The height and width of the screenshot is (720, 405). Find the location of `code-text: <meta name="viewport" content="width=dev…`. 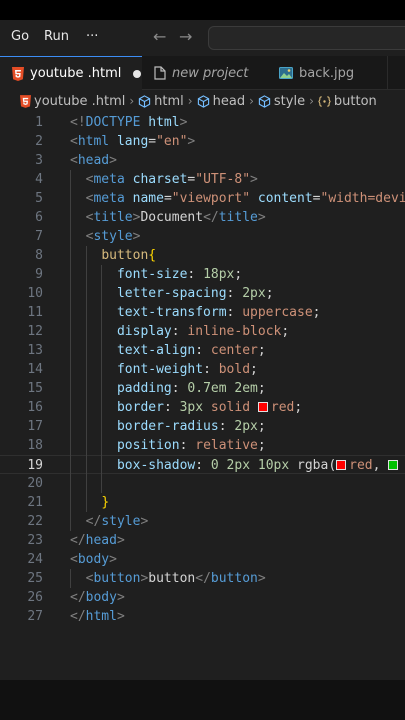

code-text: <meta name="viewport" content="width=dev… is located at coordinates (245, 198).